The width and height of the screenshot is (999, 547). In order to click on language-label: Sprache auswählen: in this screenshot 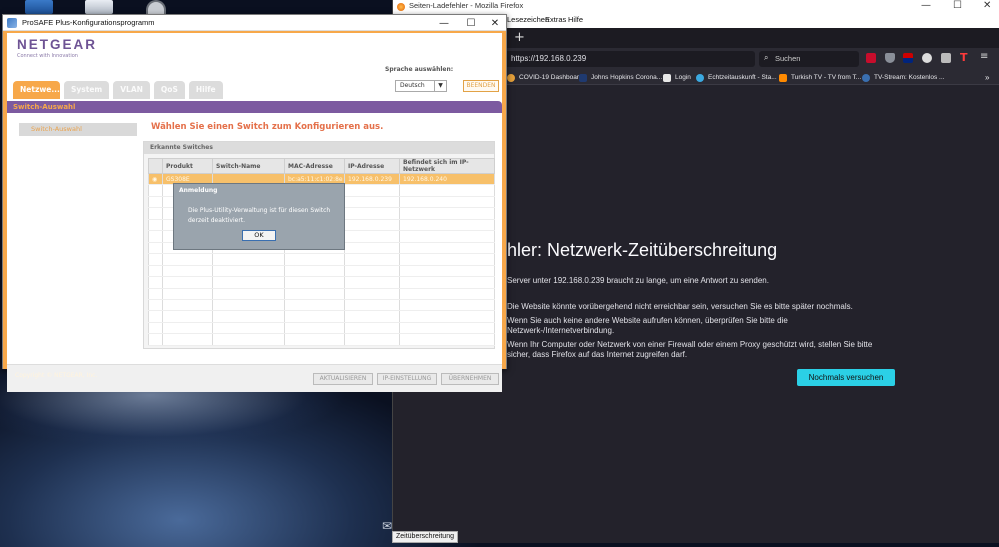, I will do `click(419, 69)`.